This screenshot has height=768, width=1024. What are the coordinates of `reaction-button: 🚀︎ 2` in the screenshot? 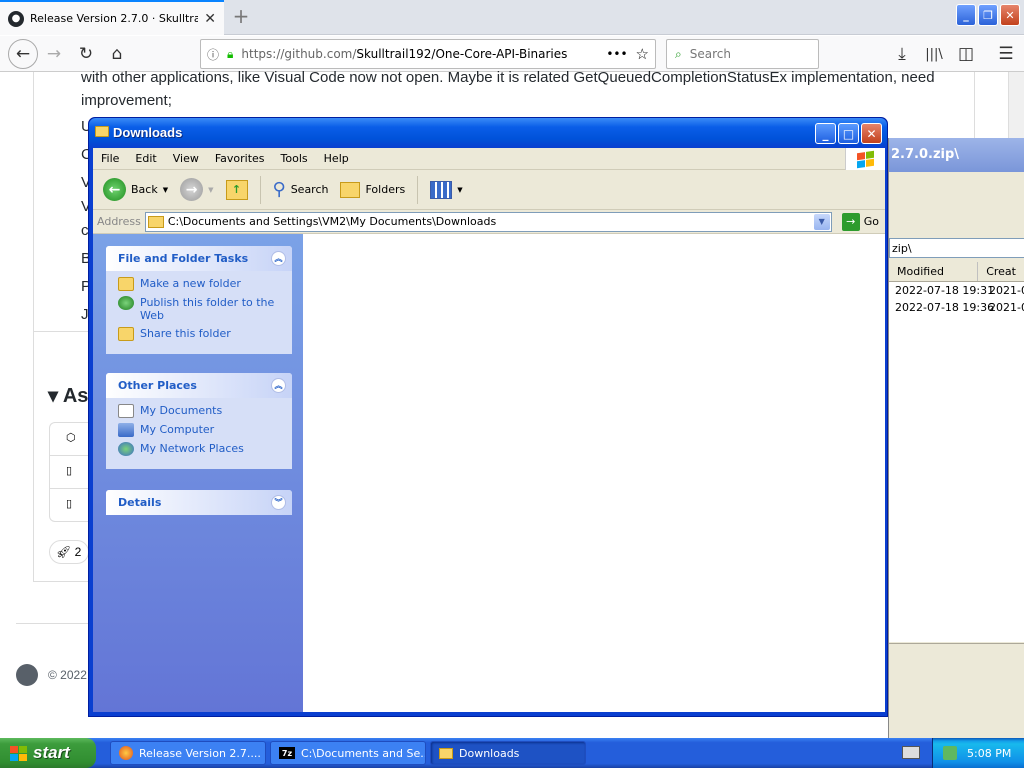 It's located at (69, 552).